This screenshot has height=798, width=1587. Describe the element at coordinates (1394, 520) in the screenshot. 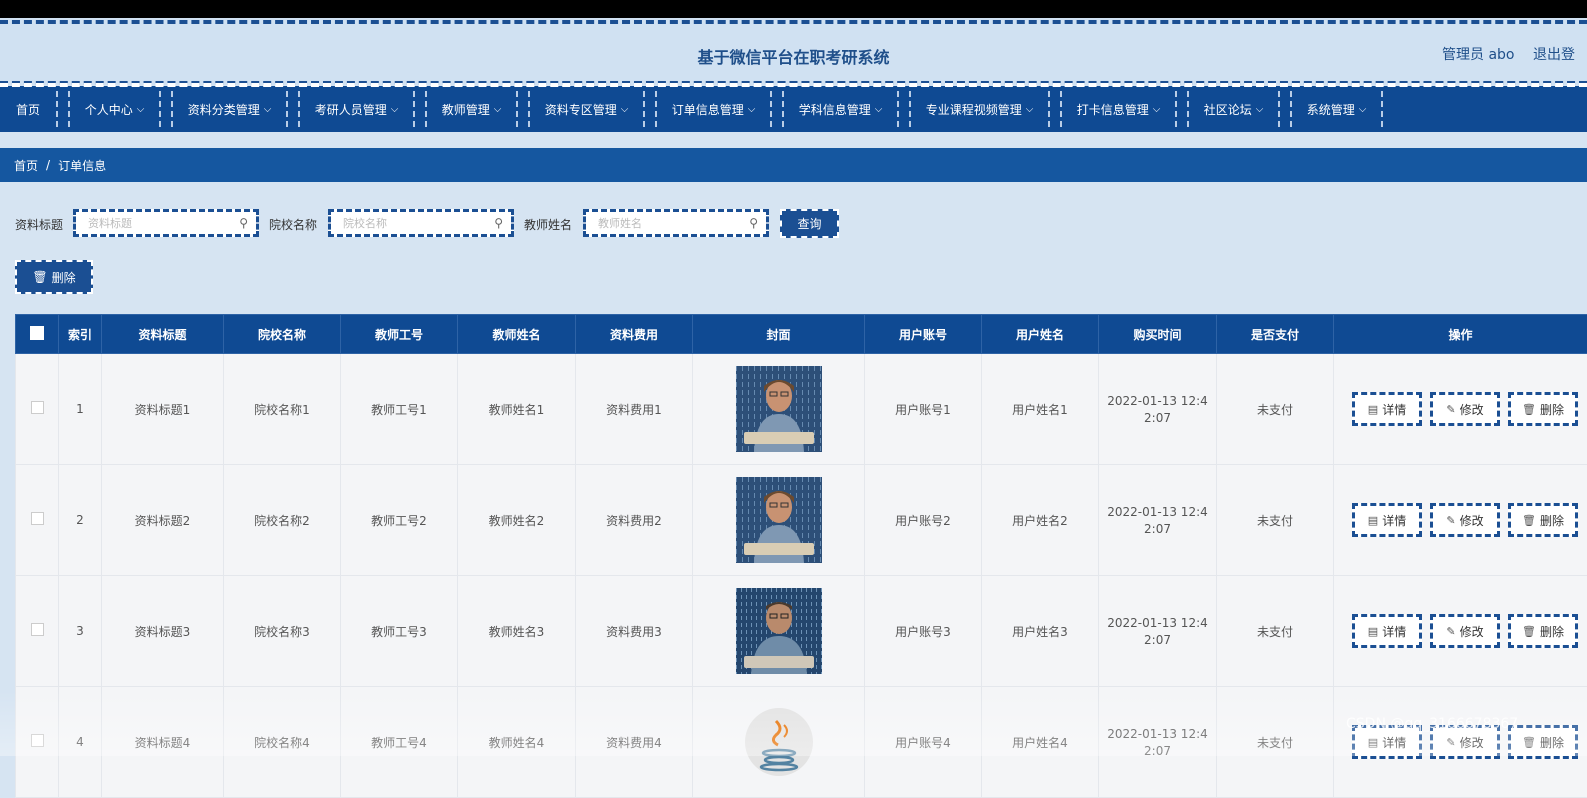

I see `detail-label: 详情` at that location.